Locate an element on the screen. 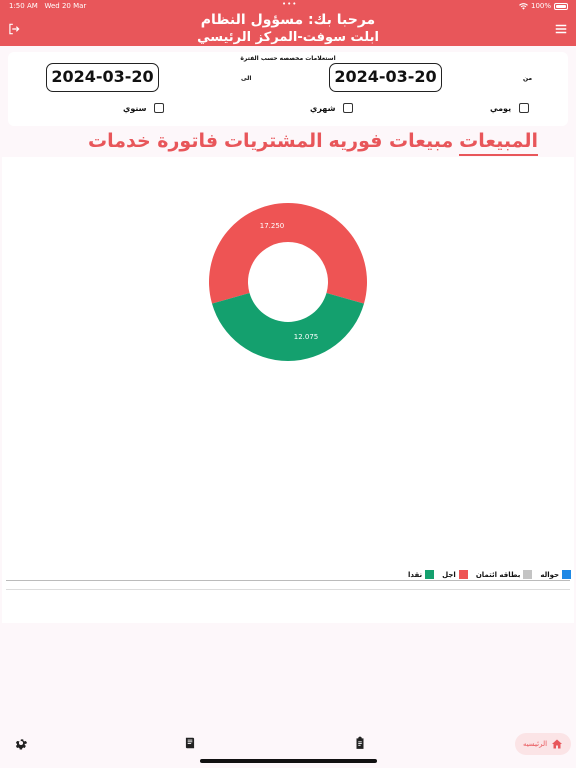 The image size is (576, 768). monthly-checkbox is located at coordinates (348, 108).